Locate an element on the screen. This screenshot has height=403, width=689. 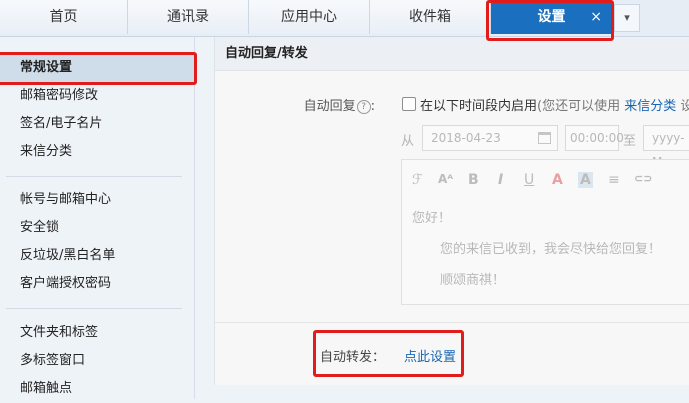
reply-greeting: 您好！ is located at coordinates (432, 218).